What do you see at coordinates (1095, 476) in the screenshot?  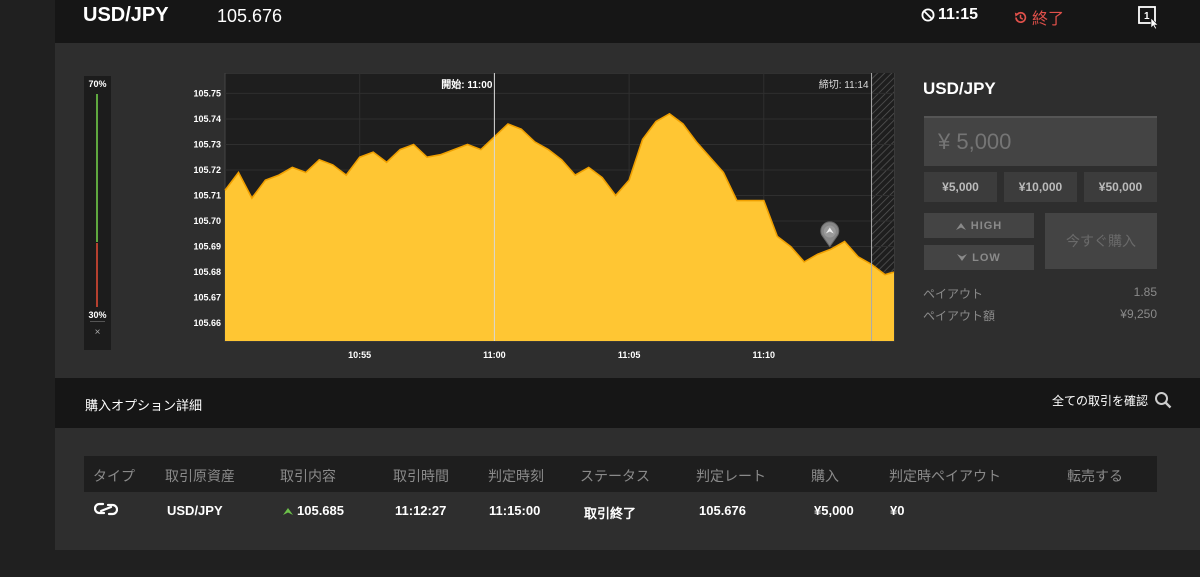 I see `col-resell: 転売する` at bounding box center [1095, 476].